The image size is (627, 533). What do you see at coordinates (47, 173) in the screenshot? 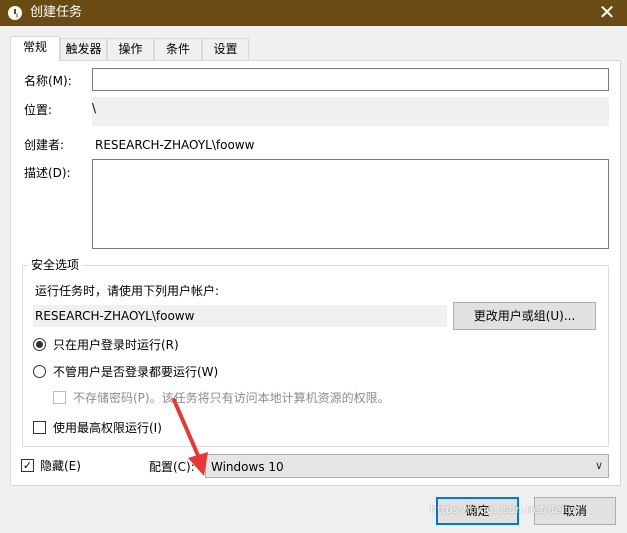
I see `description-label: 描述(D):` at bounding box center [47, 173].